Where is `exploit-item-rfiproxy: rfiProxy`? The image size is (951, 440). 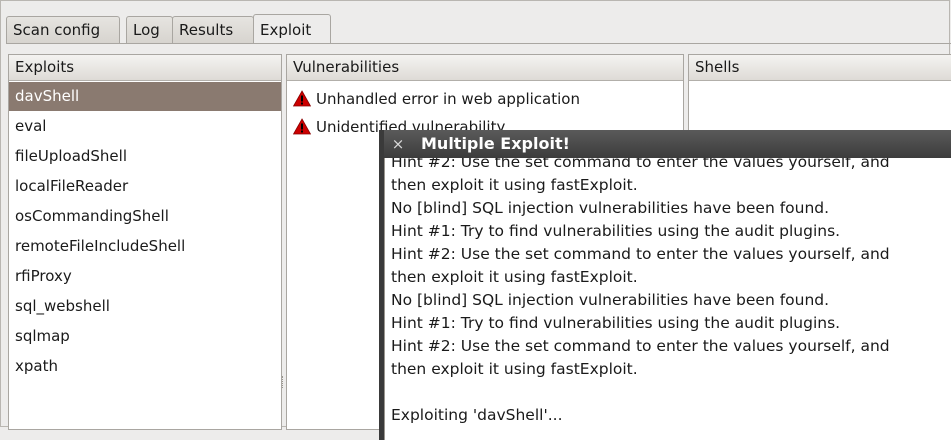
exploit-item-rfiproxy: rfiProxy is located at coordinates (145, 276).